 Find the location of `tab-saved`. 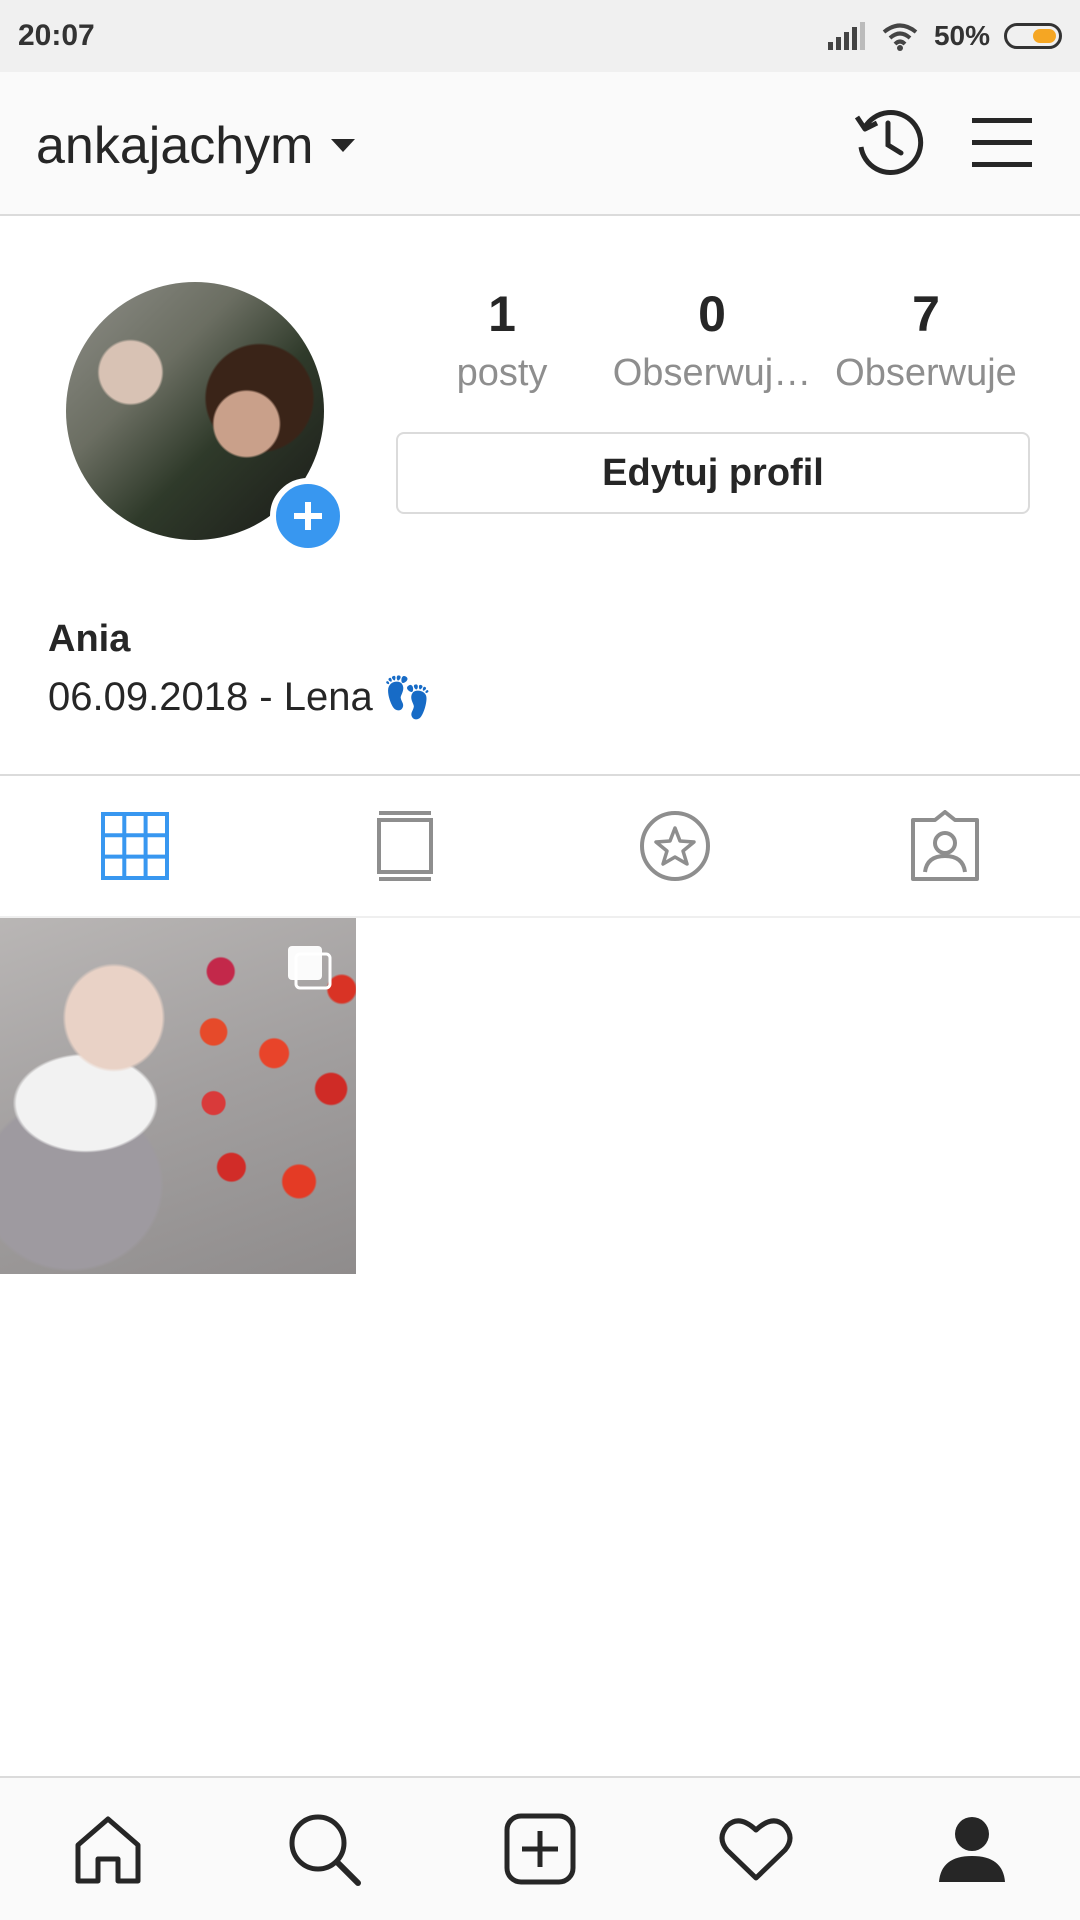

tab-saved is located at coordinates (675, 846).